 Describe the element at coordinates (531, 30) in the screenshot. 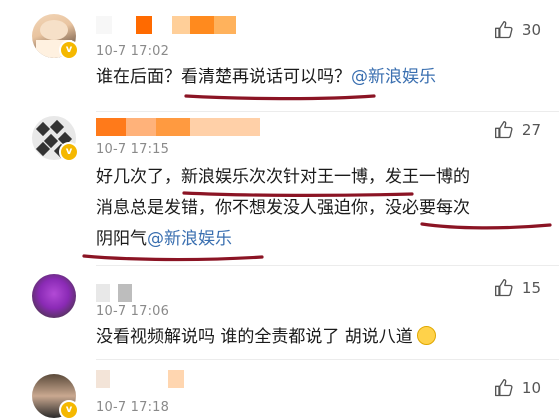

I see `like-count: 30` at that location.